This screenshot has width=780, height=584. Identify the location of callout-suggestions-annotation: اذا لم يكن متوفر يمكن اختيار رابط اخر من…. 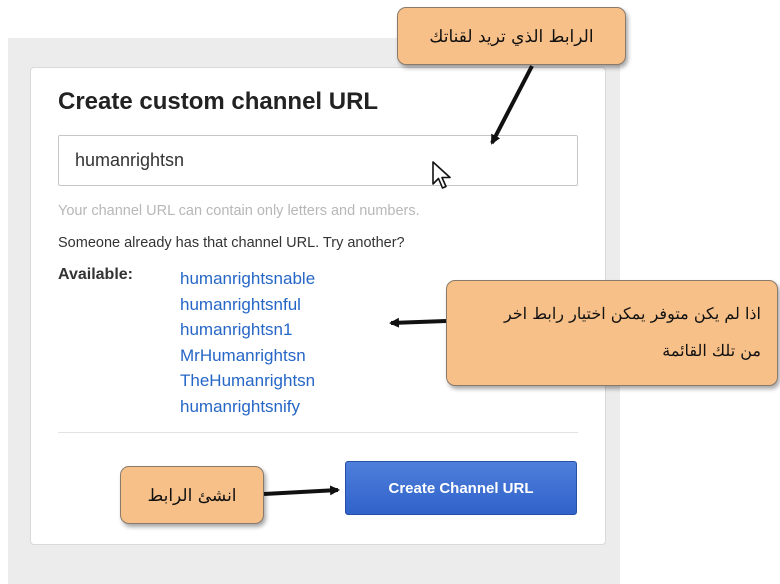
(612, 333).